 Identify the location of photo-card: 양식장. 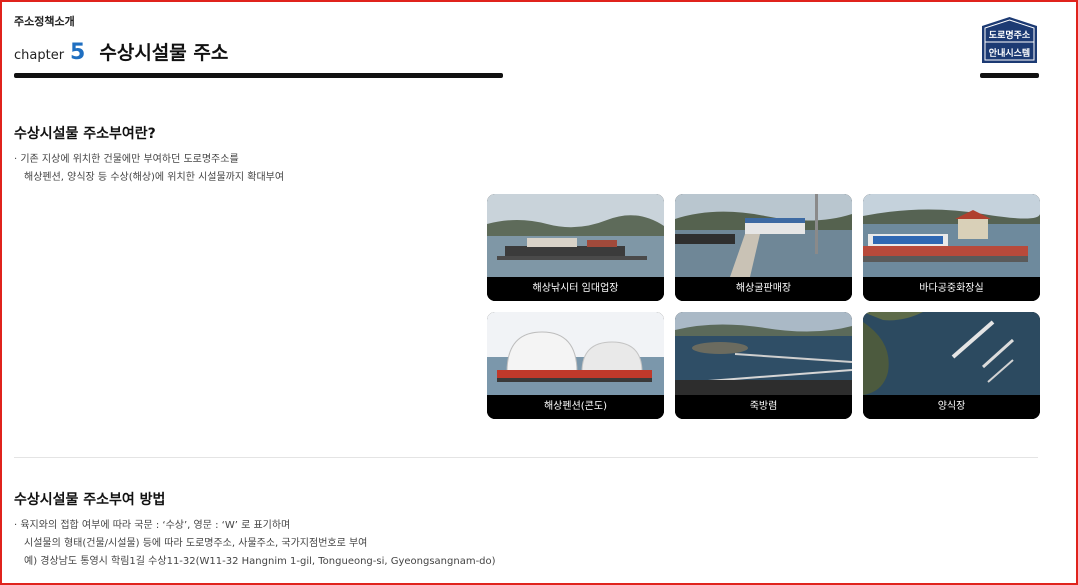
(951, 365).